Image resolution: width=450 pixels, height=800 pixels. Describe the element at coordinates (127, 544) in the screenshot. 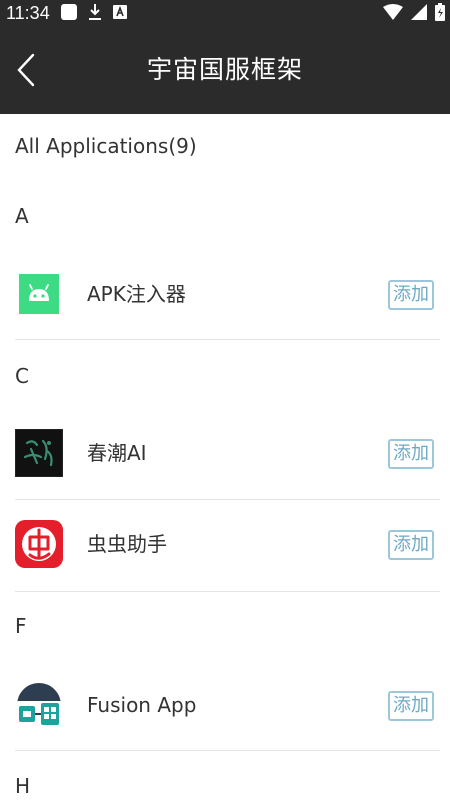

I see `app-name: 虫虫助手` at that location.